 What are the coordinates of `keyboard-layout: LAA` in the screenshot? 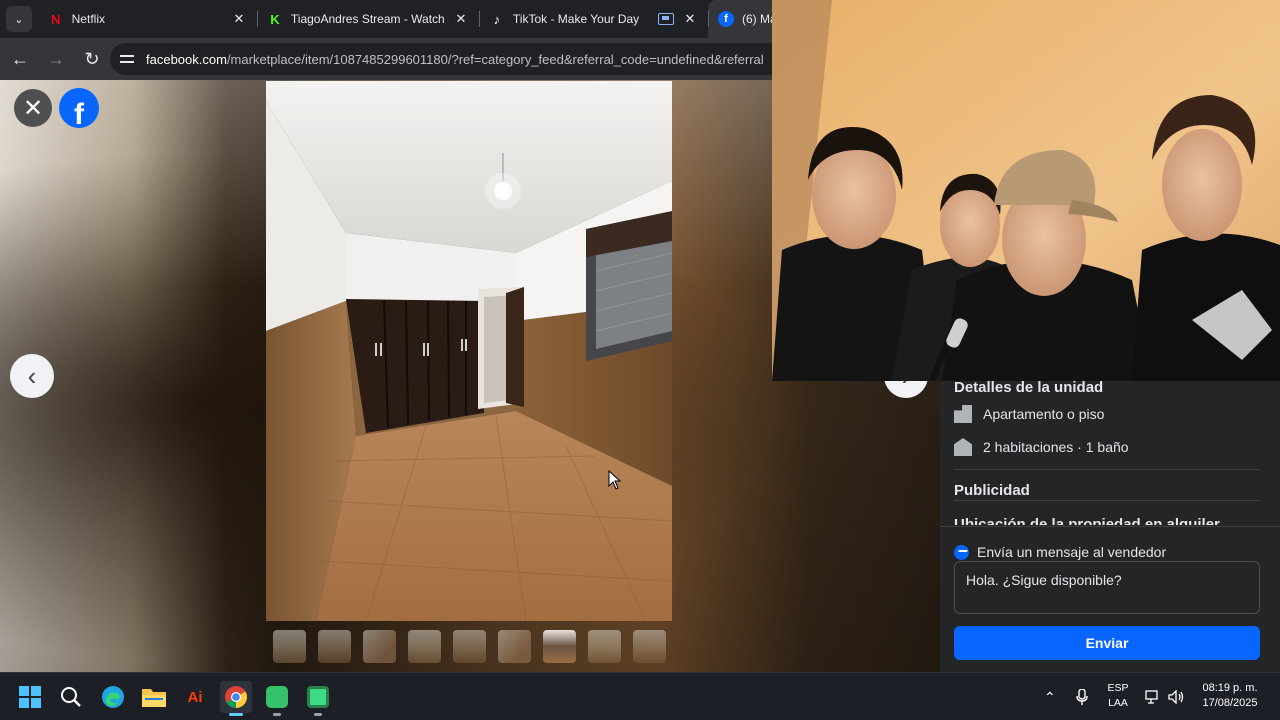 It's located at (1118, 703).